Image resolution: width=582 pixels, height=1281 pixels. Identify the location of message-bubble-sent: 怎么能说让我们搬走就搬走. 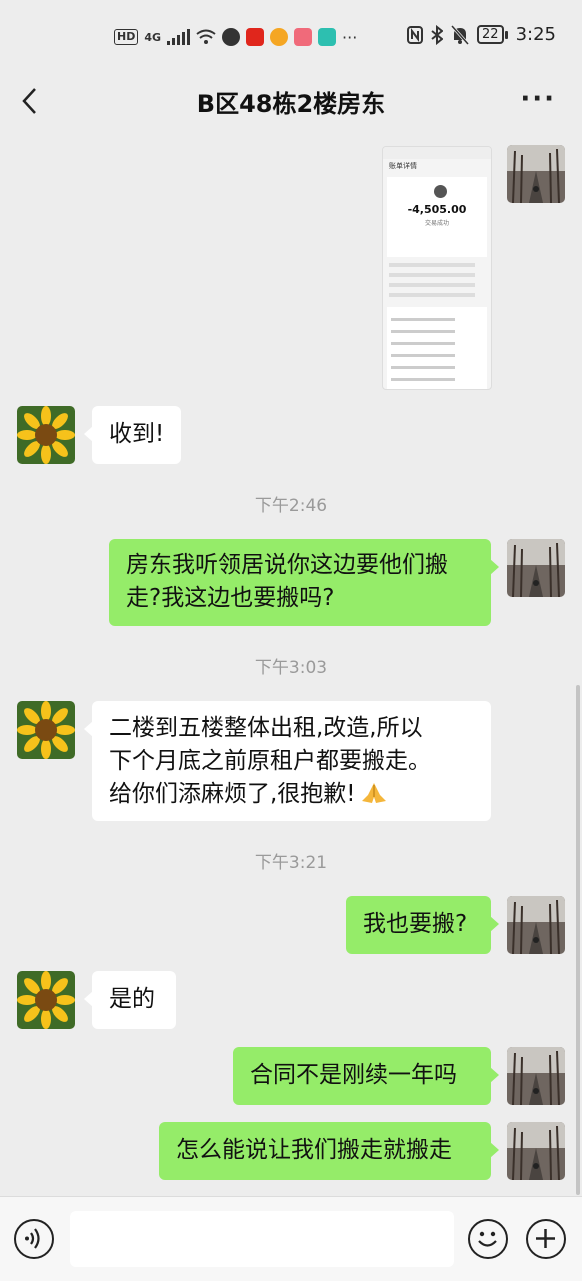
(329, 1151).